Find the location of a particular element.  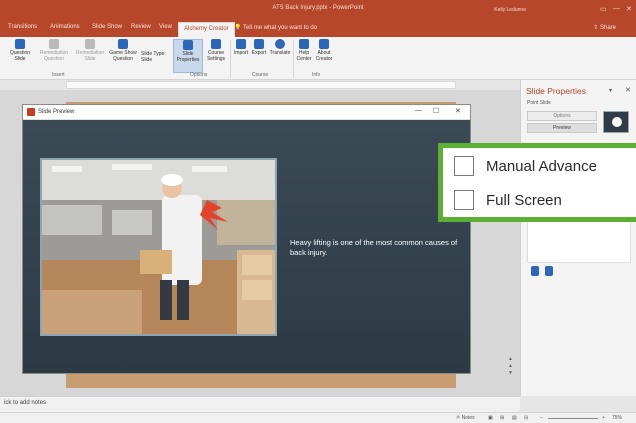

share-button: ⇪ Share is located at coordinates (604, 27).